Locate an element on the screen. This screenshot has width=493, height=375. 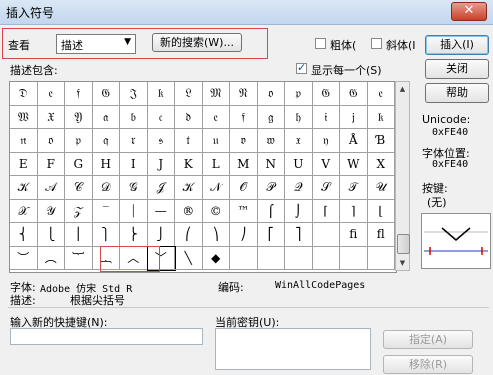
close-button: 关闭 is located at coordinates (457, 69).